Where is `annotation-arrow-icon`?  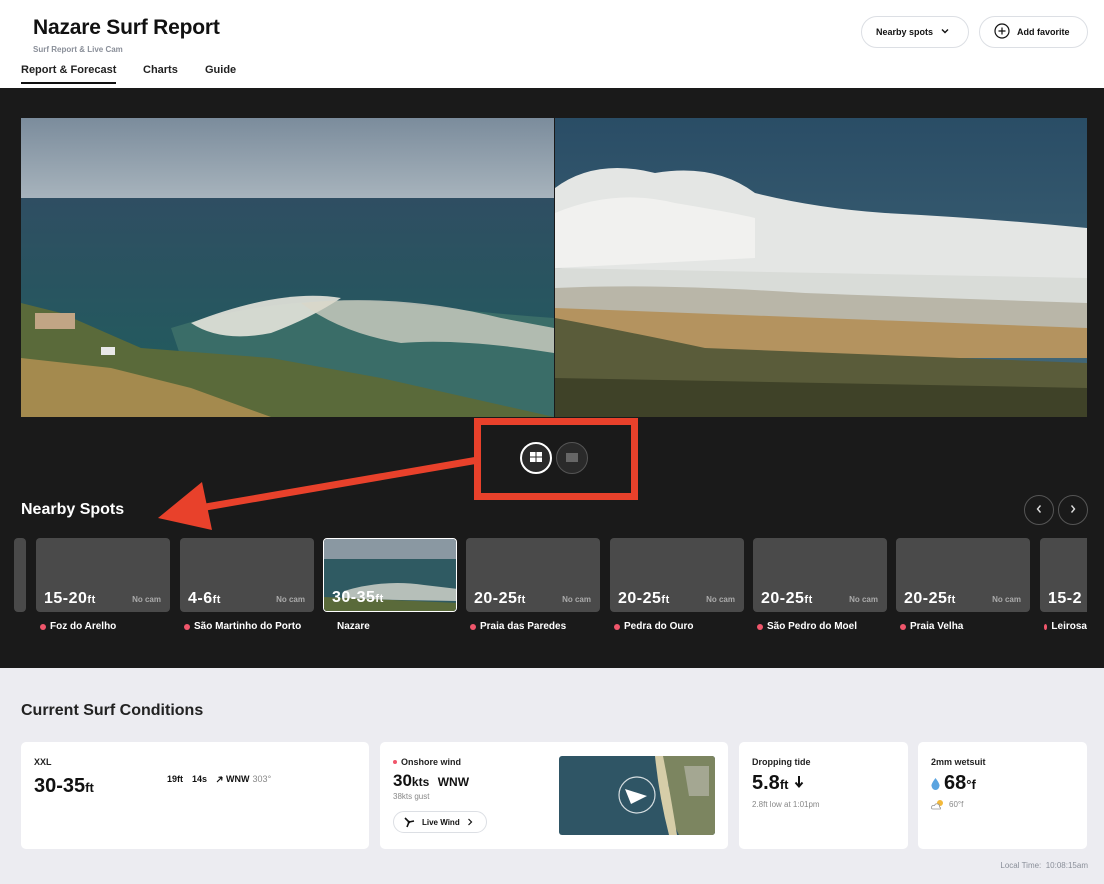
annotation-arrow-icon is located at coordinates (318, 493).